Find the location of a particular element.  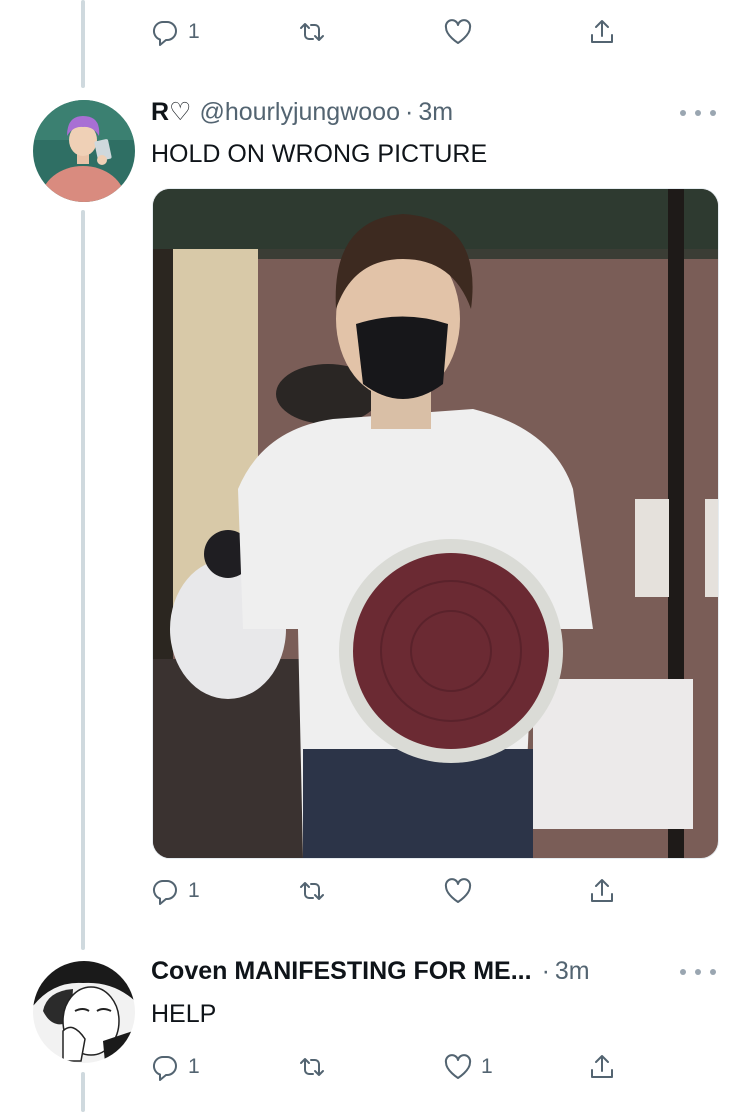

like-button: 1 is located at coordinates (468, 1067).